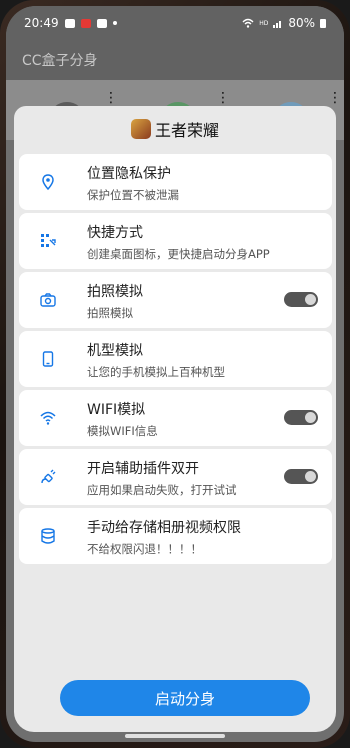 This screenshot has width=350, height=748. Describe the element at coordinates (41, 23) in the screenshot. I see `status-time: 20:49` at that location.